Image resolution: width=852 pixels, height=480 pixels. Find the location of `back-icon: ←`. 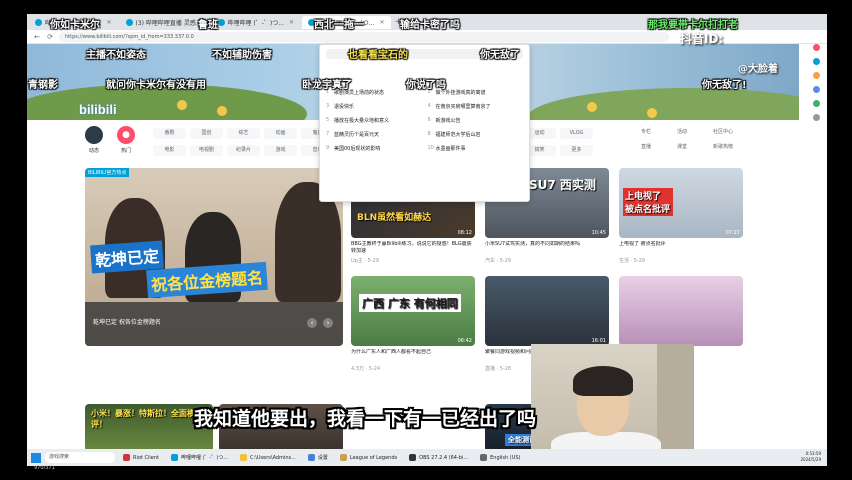

back-icon: ← is located at coordinates (37, 37).